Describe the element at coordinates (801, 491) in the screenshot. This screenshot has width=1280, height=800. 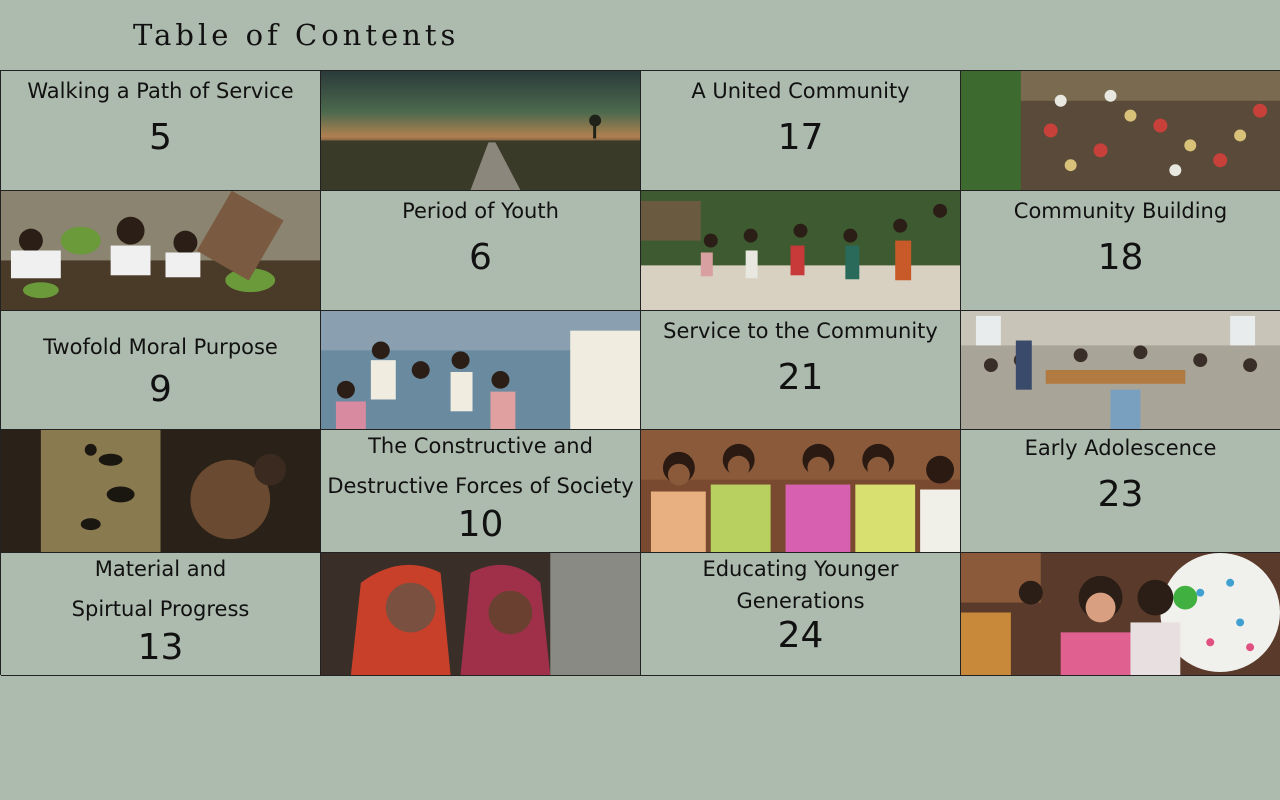
I see `photo-girls-smiling` at that location.